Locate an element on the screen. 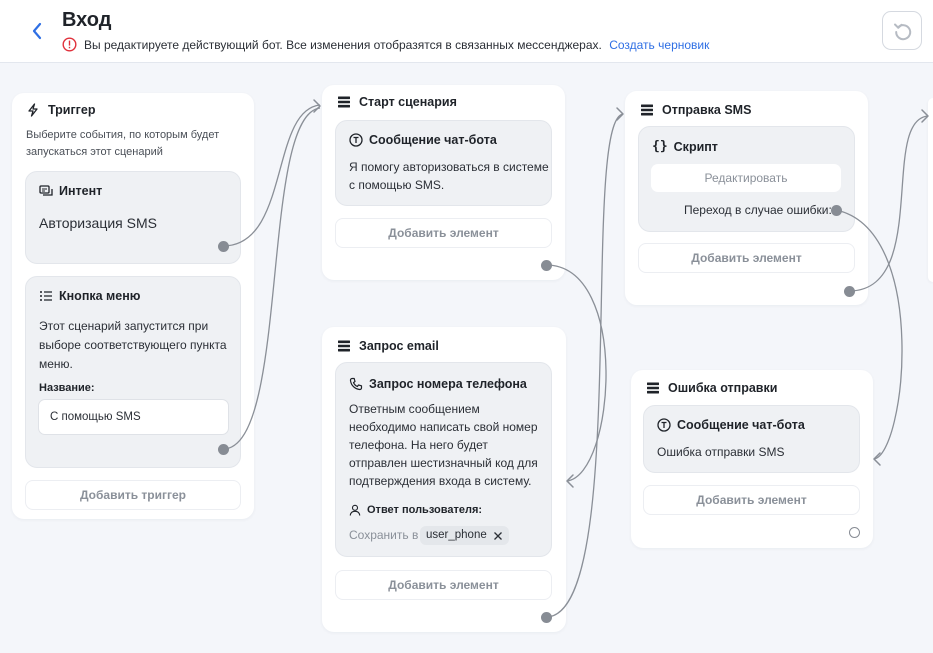 The width and height of the screenshot is (933, 653). list-icon is located at coordinates (46, 296).